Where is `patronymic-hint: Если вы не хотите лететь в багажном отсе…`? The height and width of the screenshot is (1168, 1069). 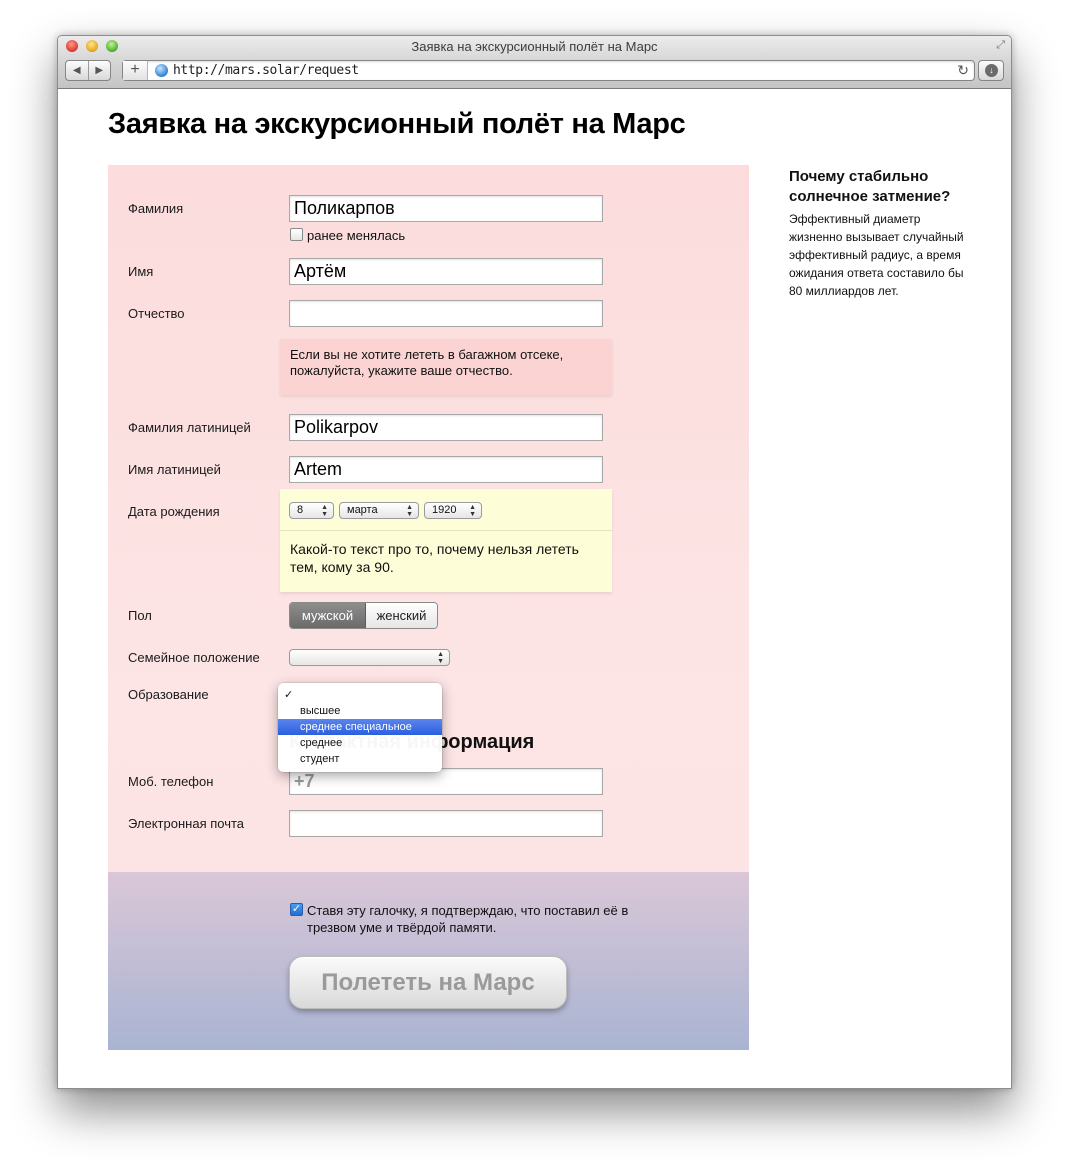
patronymic-hint: Если вы не хотите лететь в багажном отсе… is located at coordinates (446, 367).